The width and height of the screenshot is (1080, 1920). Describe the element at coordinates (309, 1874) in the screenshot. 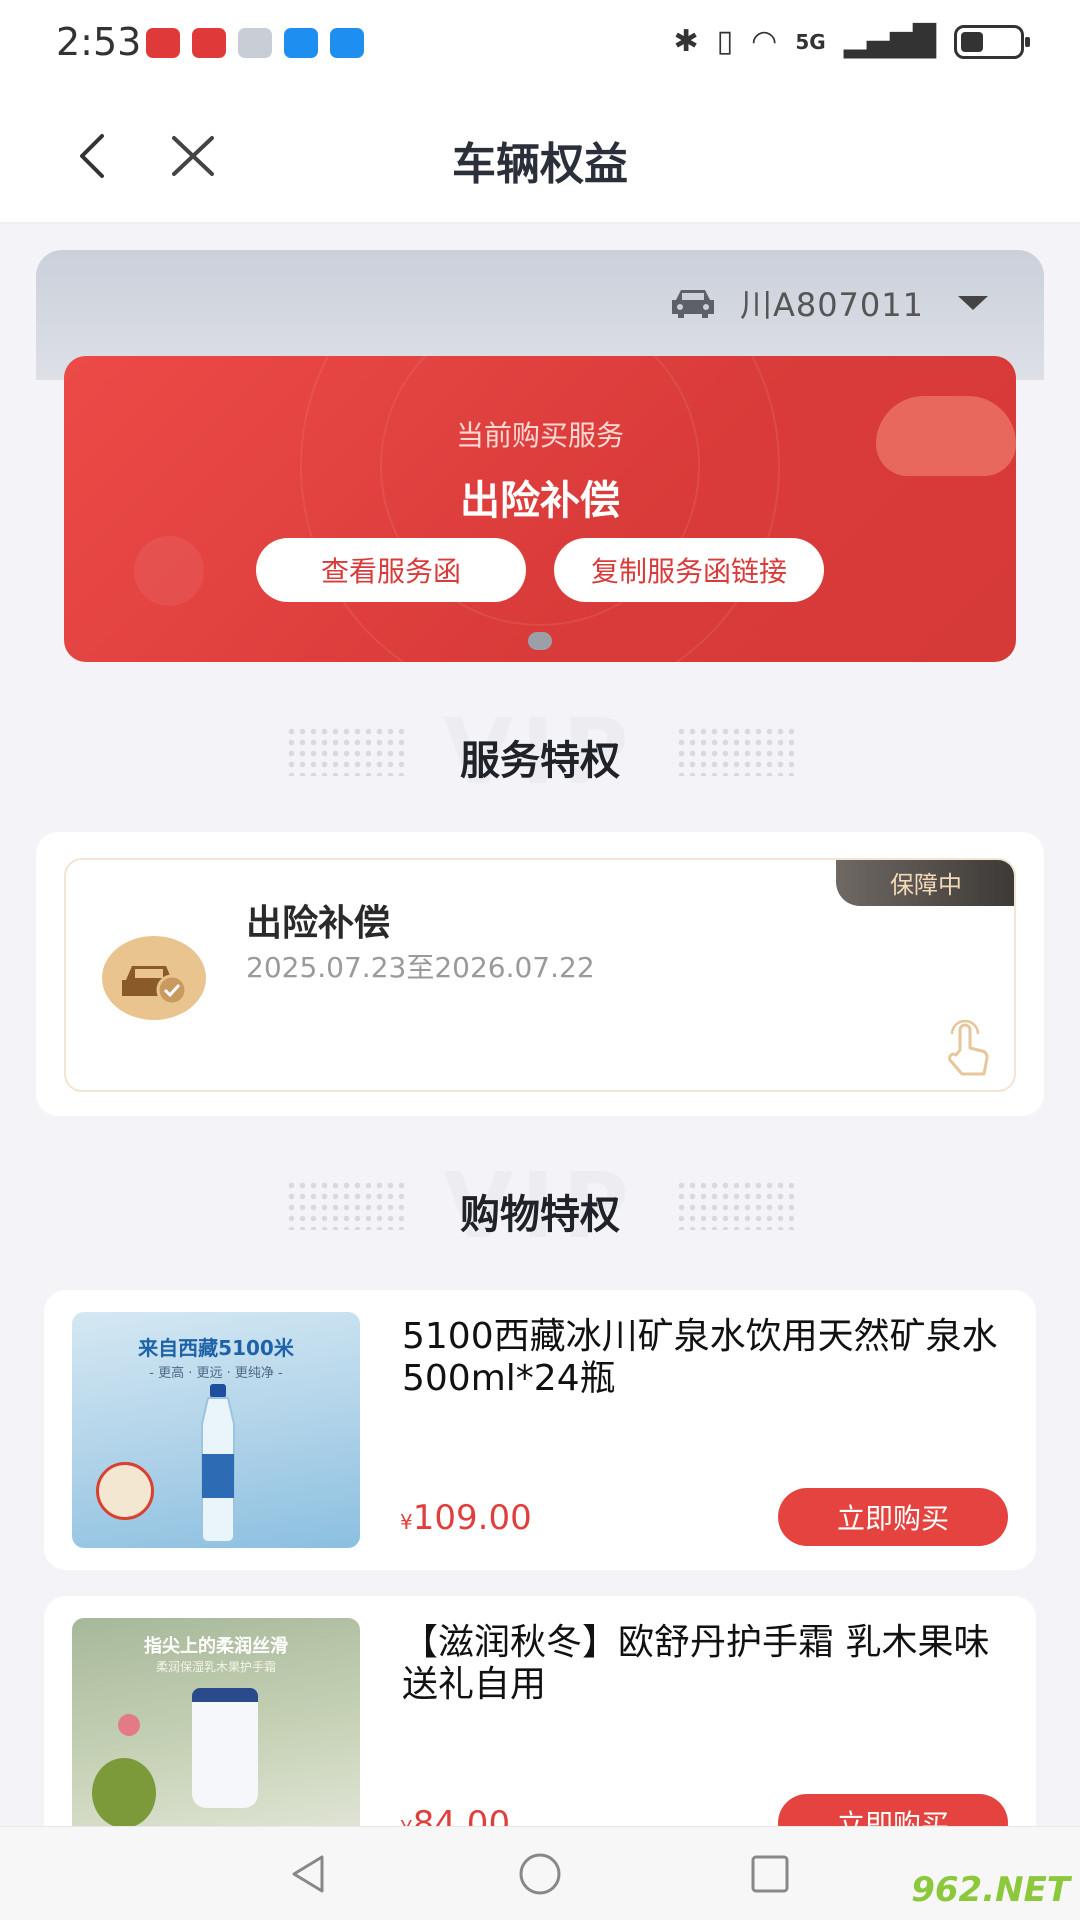

I see `nav-back-icon` at that location.